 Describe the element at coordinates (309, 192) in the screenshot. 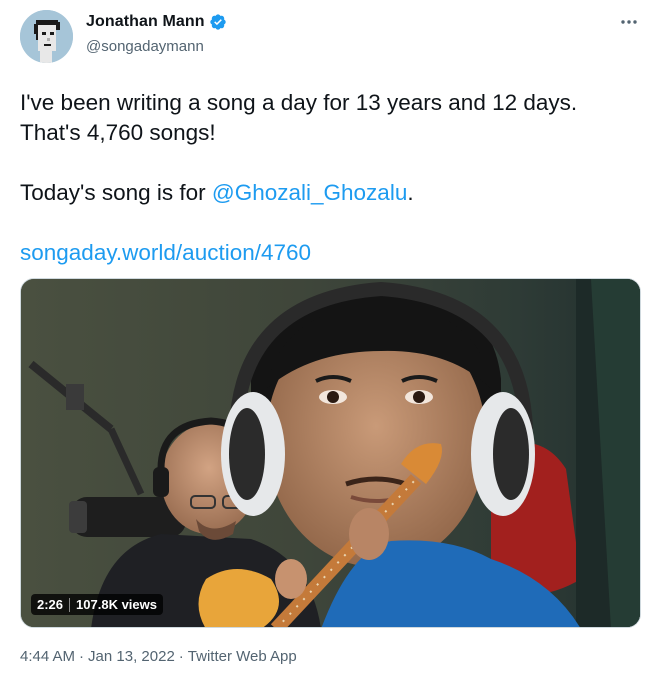

I see `mention-link: @Ghozali_Ghozalu` at that location.